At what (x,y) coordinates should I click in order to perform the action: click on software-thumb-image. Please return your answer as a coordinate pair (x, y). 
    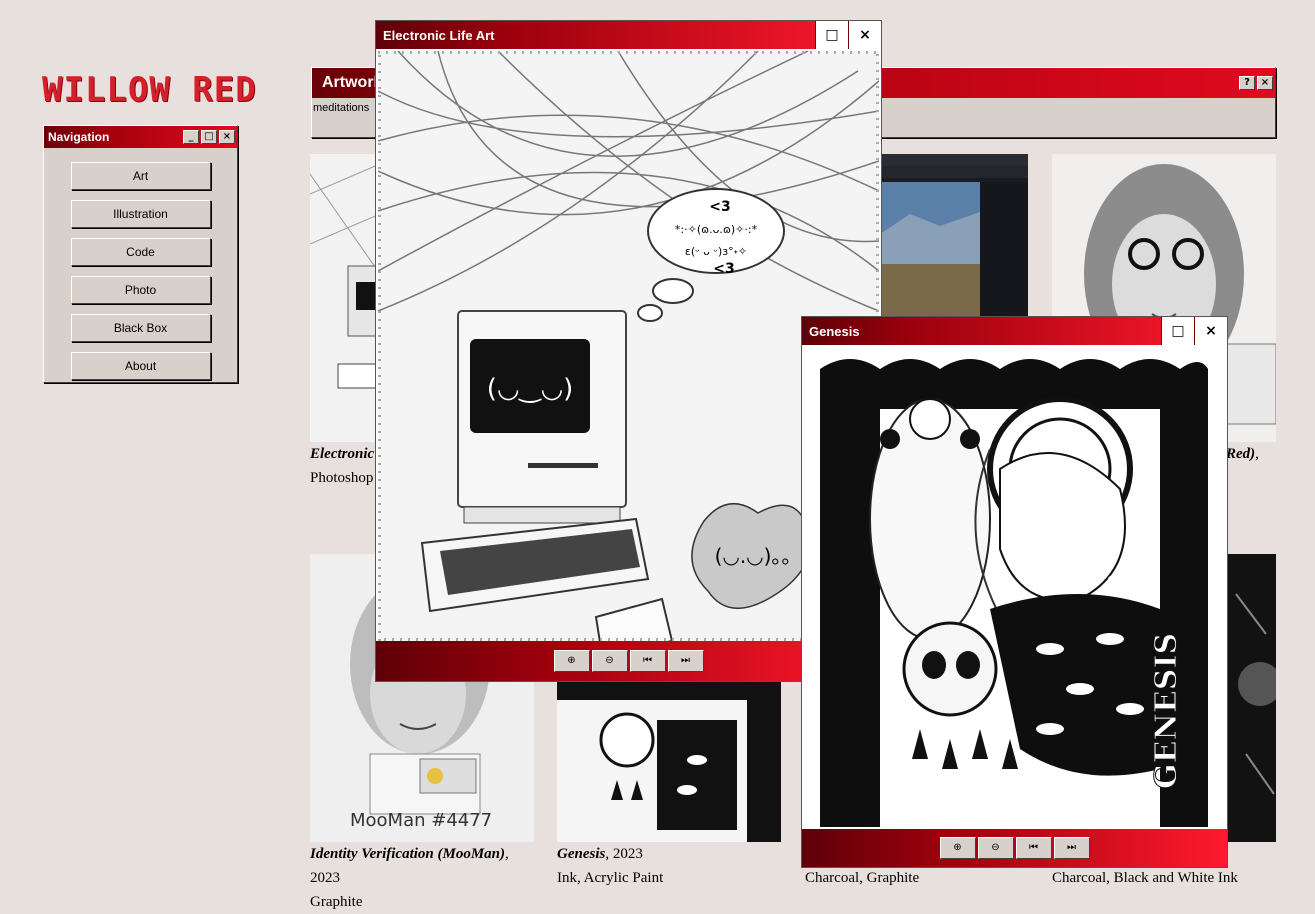
    Looking at the image, I should click on (954, 235).